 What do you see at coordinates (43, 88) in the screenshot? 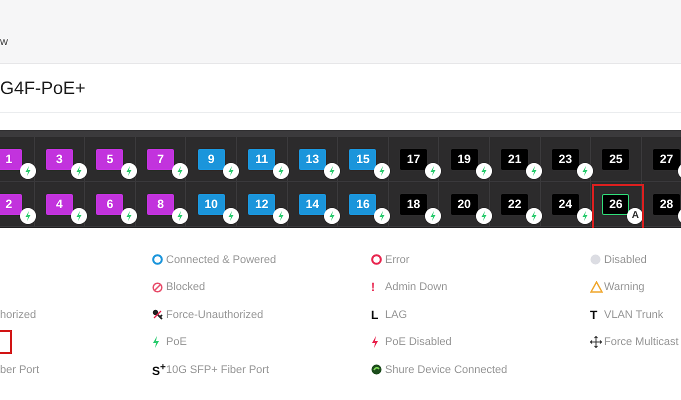
I see `device-title: G4F-PoE+` at bounding box center [43, 88].